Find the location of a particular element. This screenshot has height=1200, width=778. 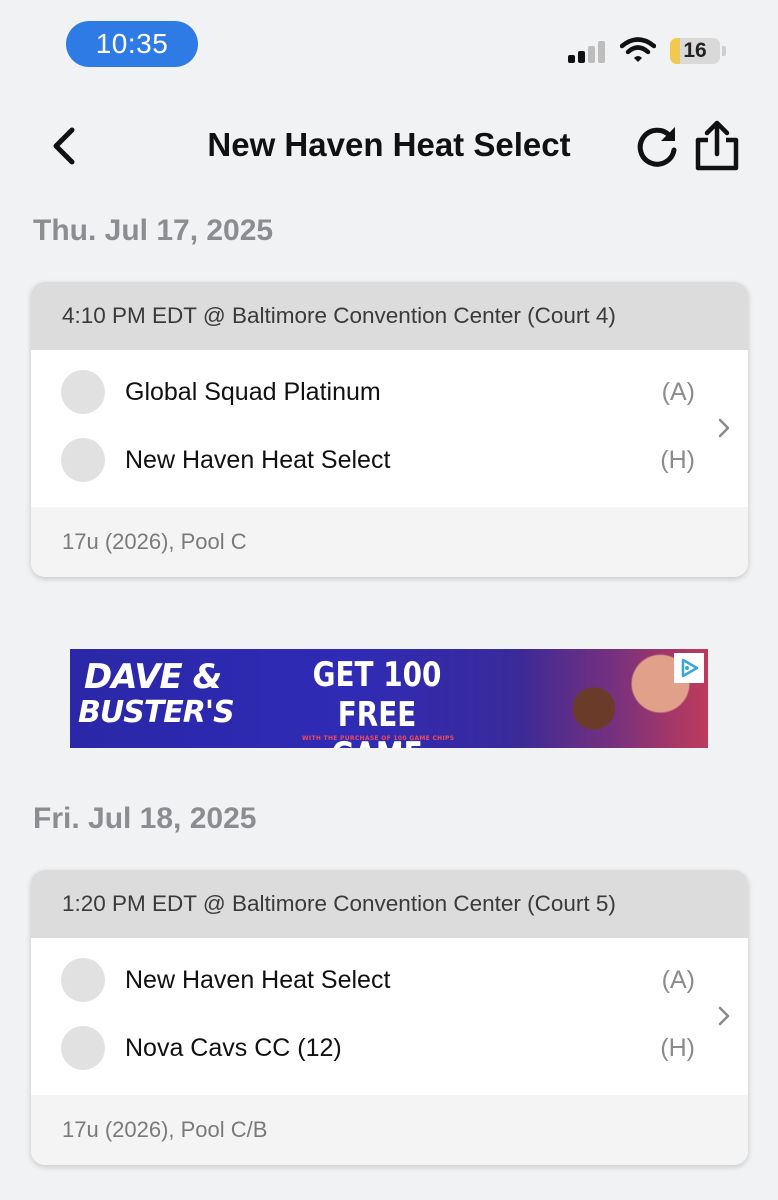

cellular-signal-icon is located at coordinates (588, 51).